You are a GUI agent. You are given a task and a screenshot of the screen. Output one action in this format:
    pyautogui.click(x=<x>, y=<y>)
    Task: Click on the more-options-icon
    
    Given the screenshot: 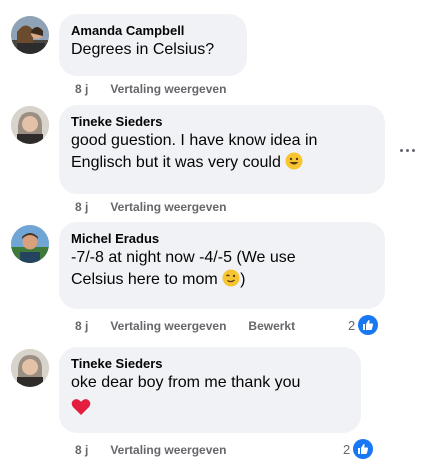 What is the action you would take?
    pyautogui.click(x=407, y=150)
    